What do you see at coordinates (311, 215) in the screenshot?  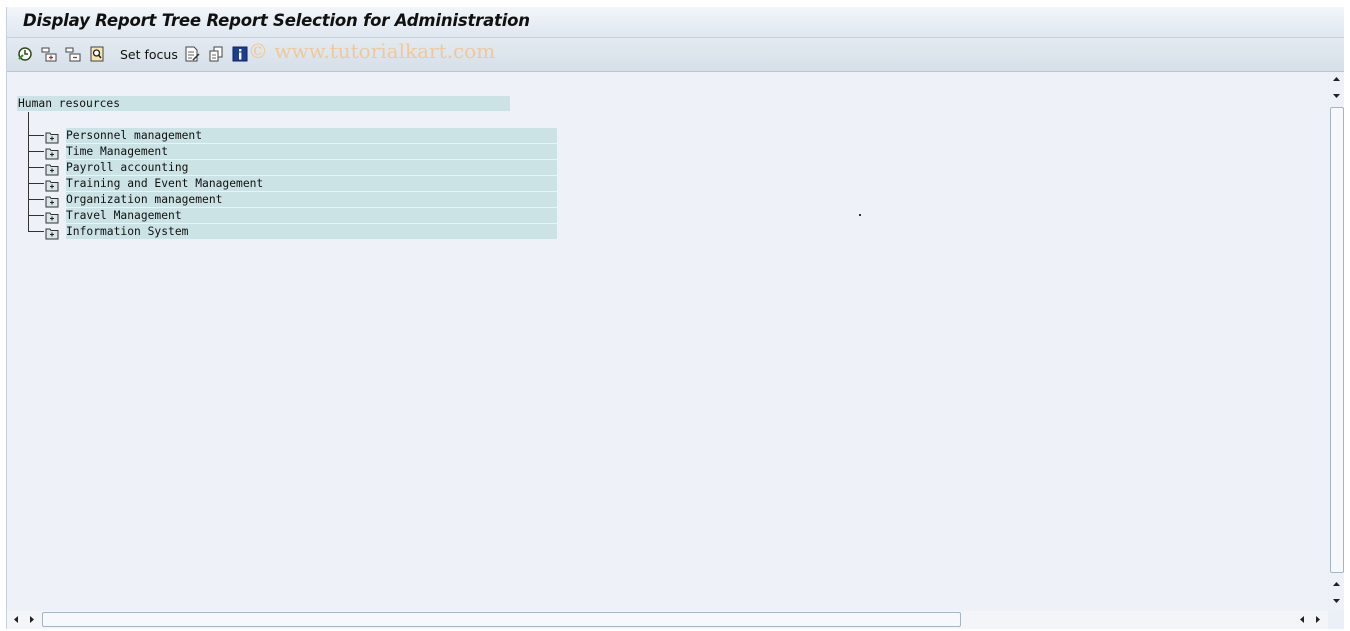 I see `tree-node: Travel Management` at bounding box center [311, 215].